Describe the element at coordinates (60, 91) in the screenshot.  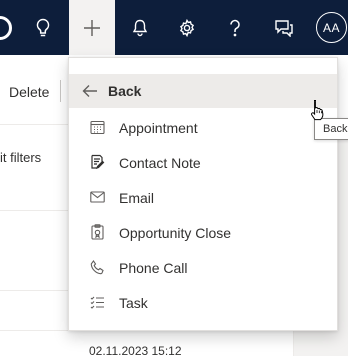
I see `toolbar-divider` at that location.